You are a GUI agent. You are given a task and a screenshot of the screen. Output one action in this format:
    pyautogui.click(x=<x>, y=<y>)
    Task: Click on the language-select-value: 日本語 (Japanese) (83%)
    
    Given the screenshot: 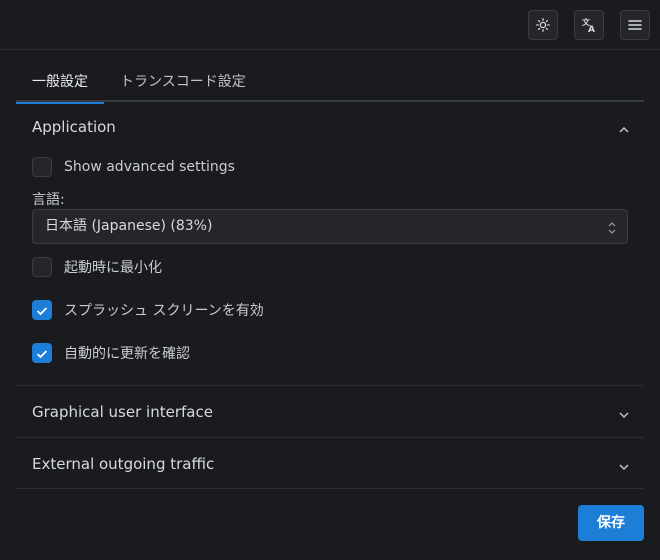 What is the action you would take?
    pyautogui.click(x=129, y=226)
    